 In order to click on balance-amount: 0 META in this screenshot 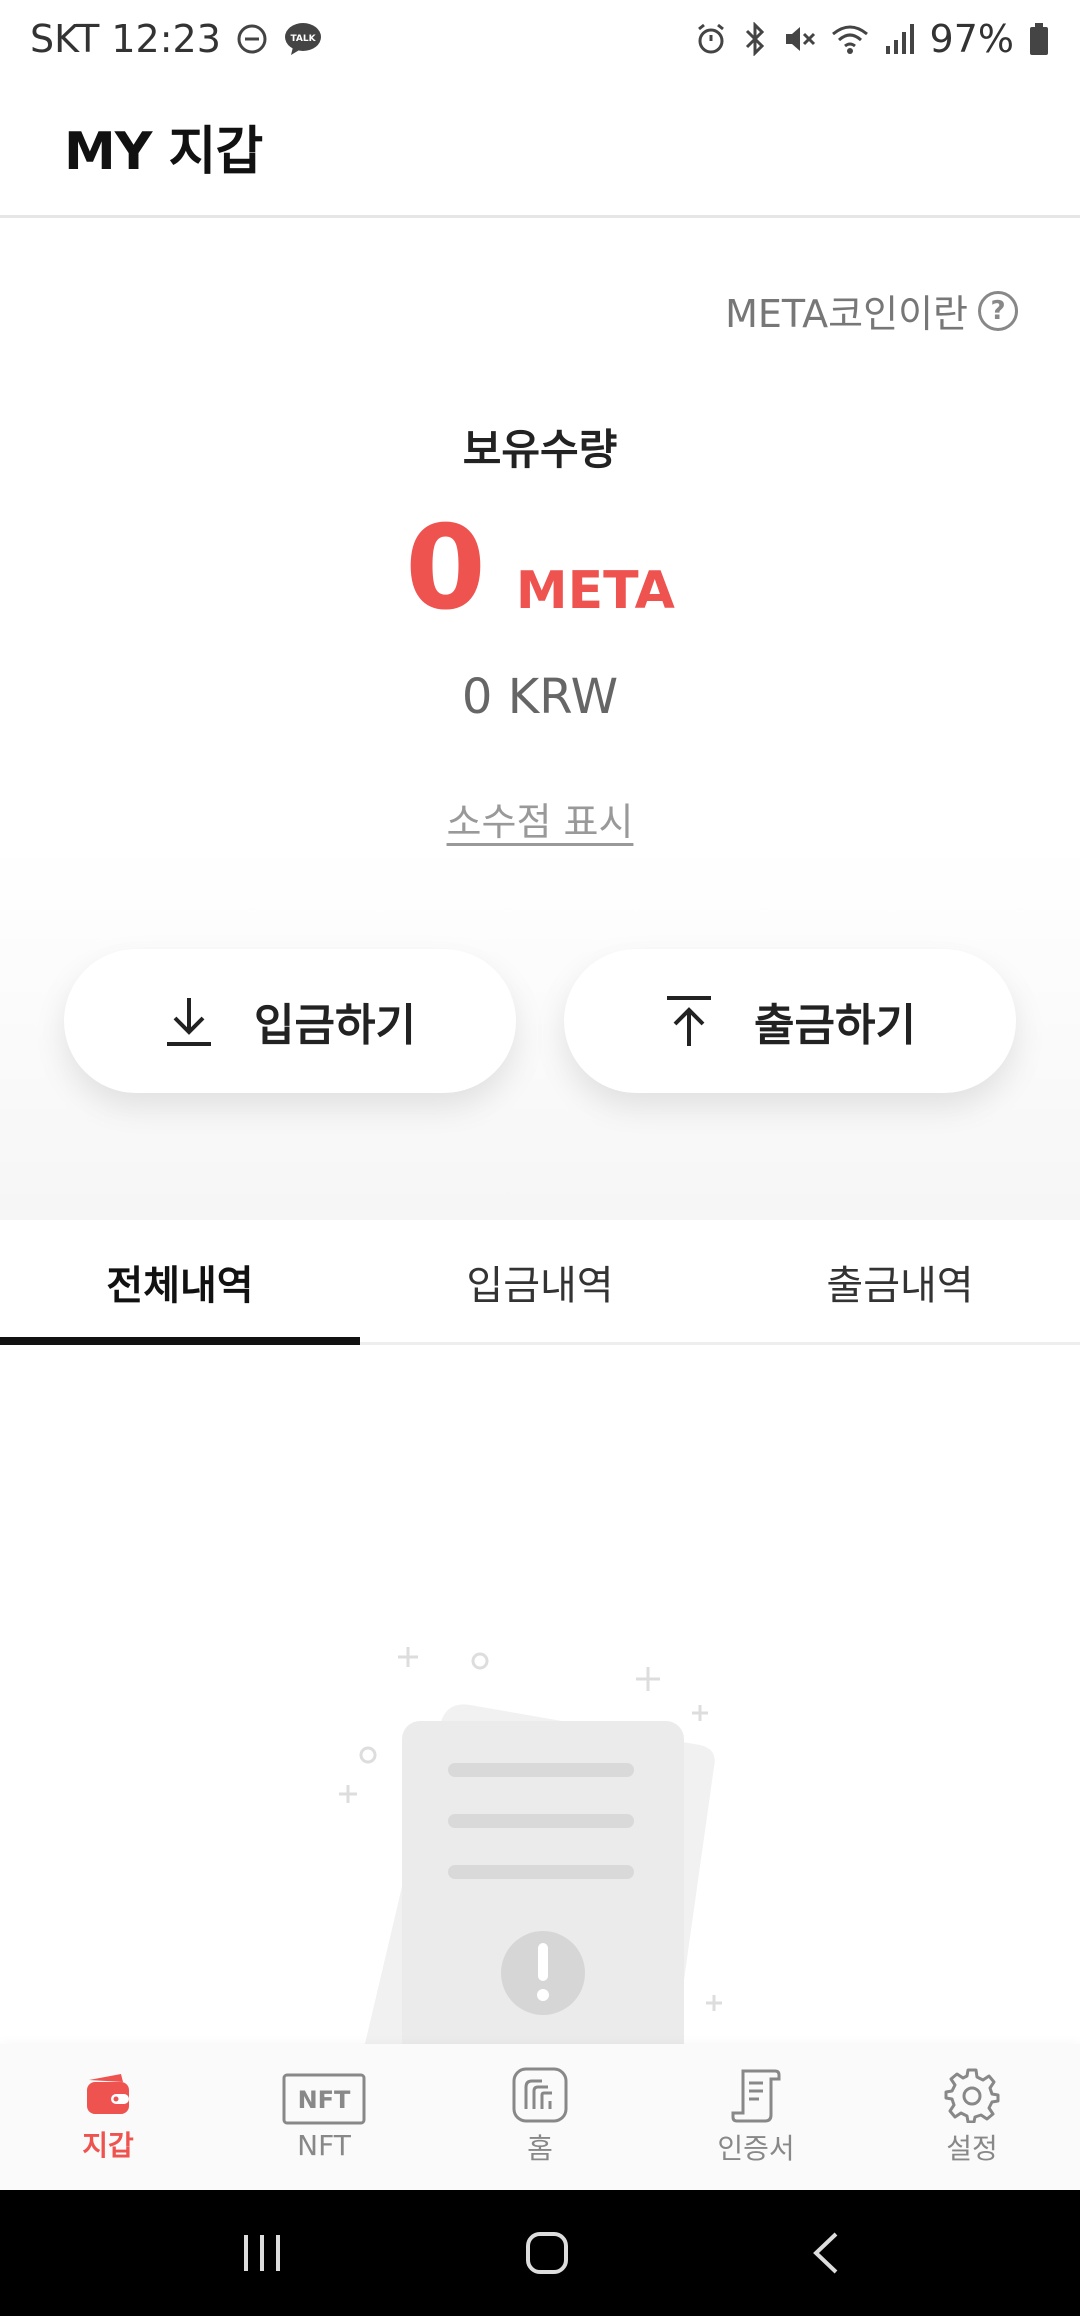, I will do `click(540, 569)`.